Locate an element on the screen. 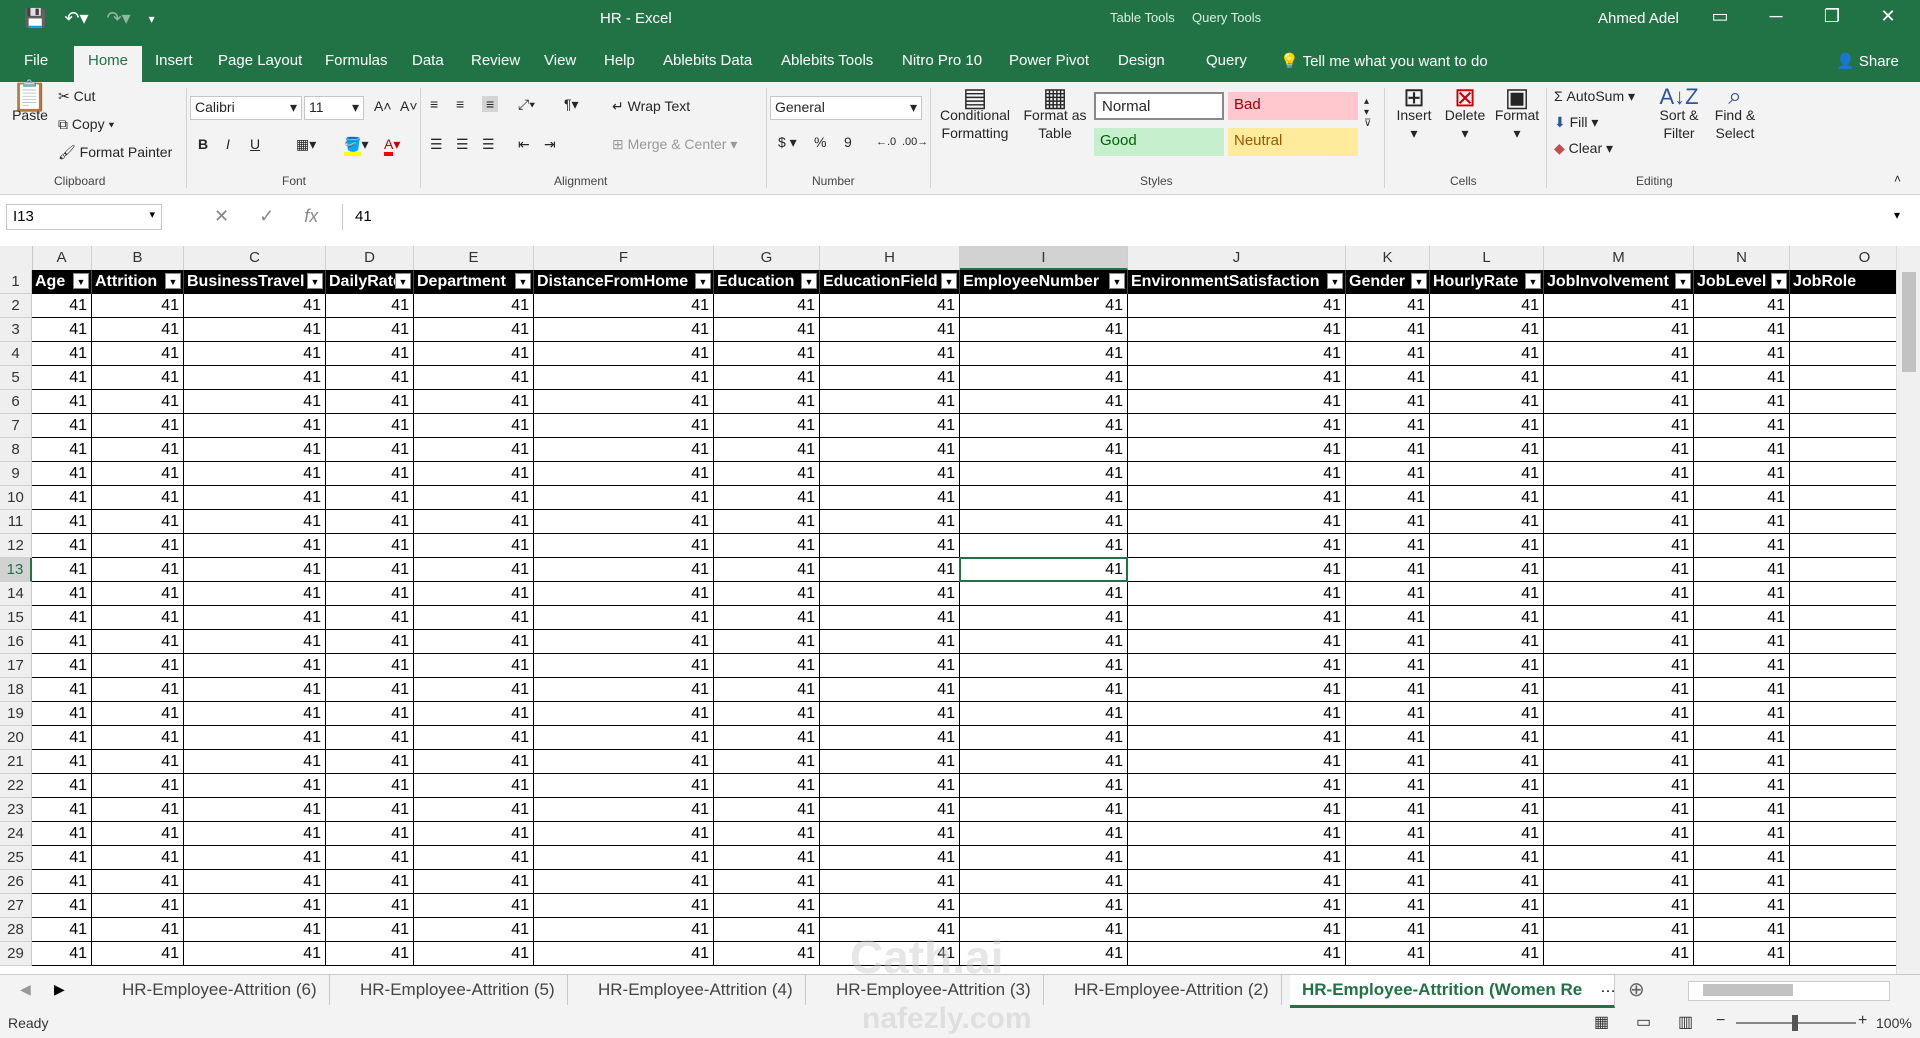 The height and width of the screenshot is (1038, 1920). row-header: 22 is located at coordinates (16, 786).